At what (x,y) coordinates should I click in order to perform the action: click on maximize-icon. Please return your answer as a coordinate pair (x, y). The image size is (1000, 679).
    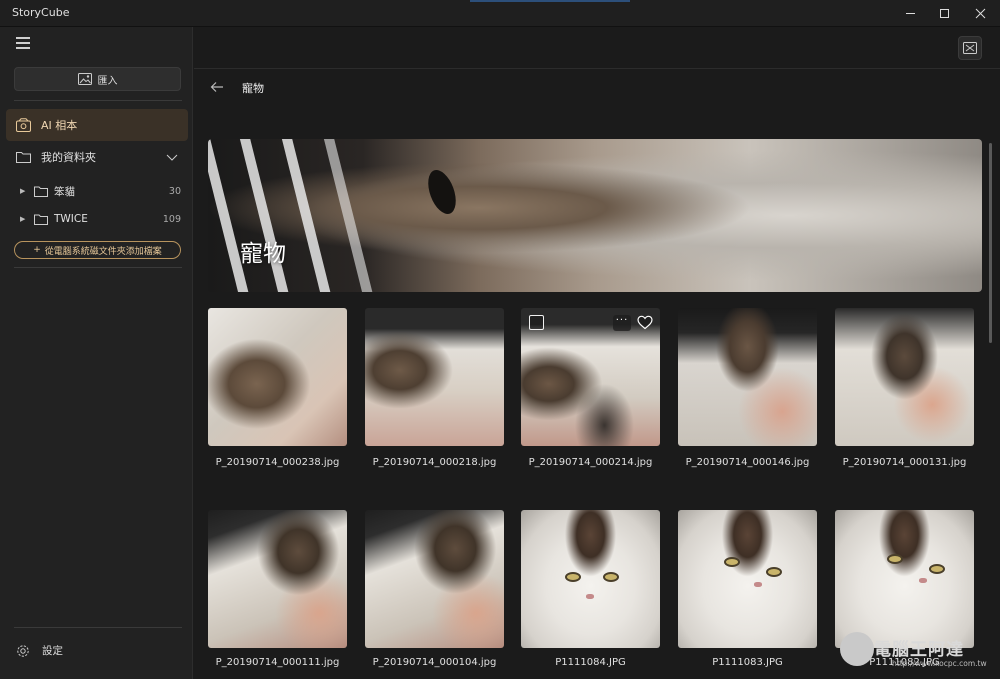
    Looking at the image, I should click on (944, 13).